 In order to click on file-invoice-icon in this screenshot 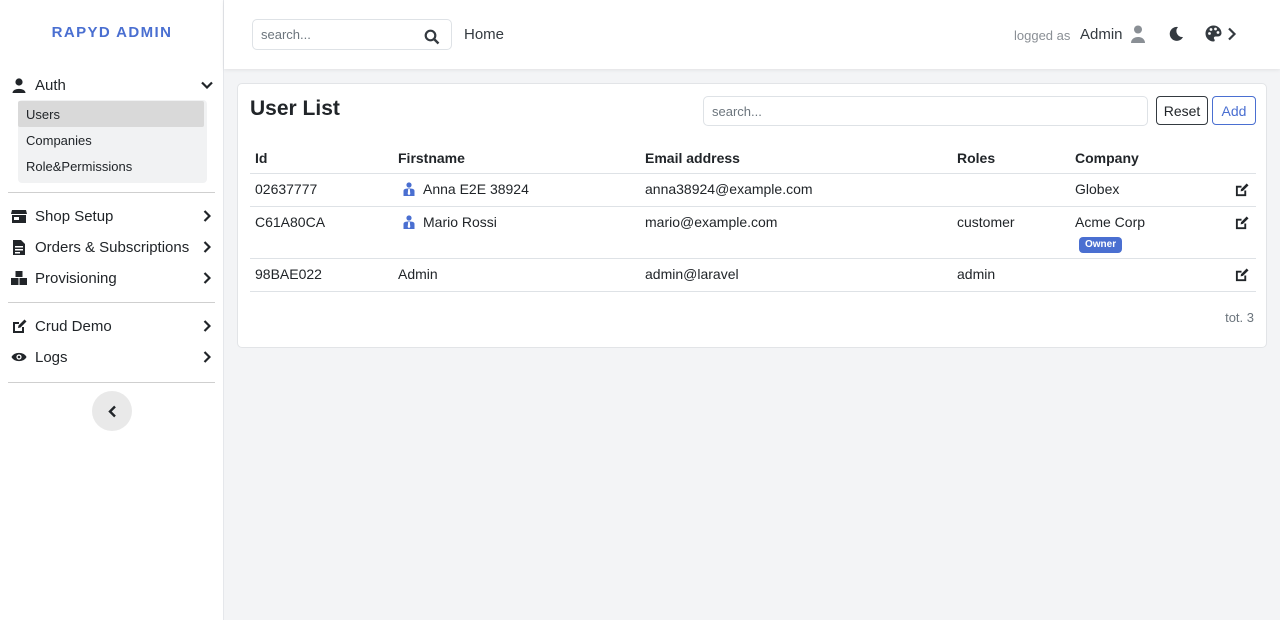, I will do `click(19, 247)`.